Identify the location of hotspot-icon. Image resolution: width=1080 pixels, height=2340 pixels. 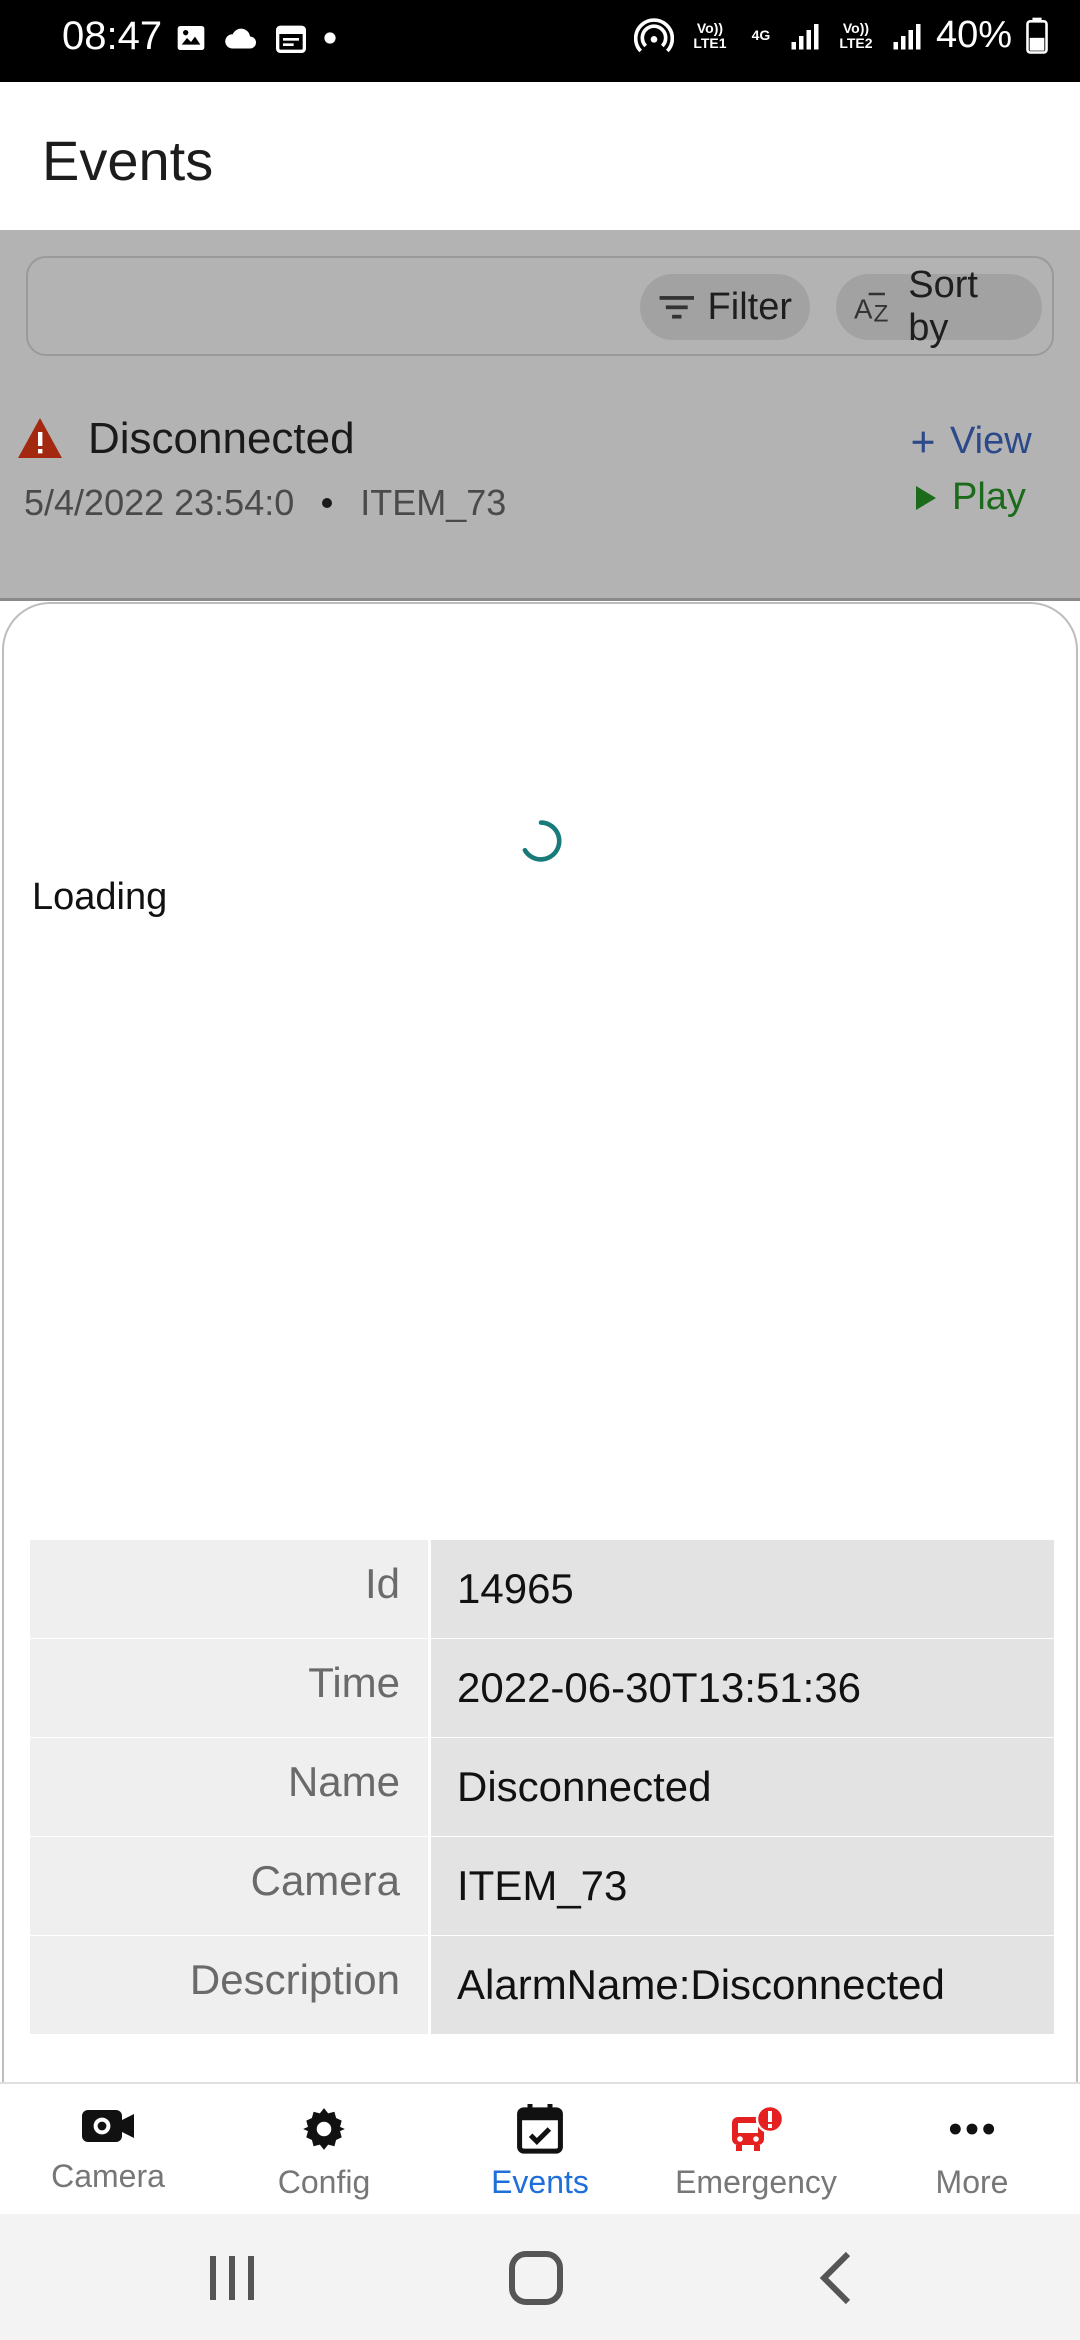
(653, 34).